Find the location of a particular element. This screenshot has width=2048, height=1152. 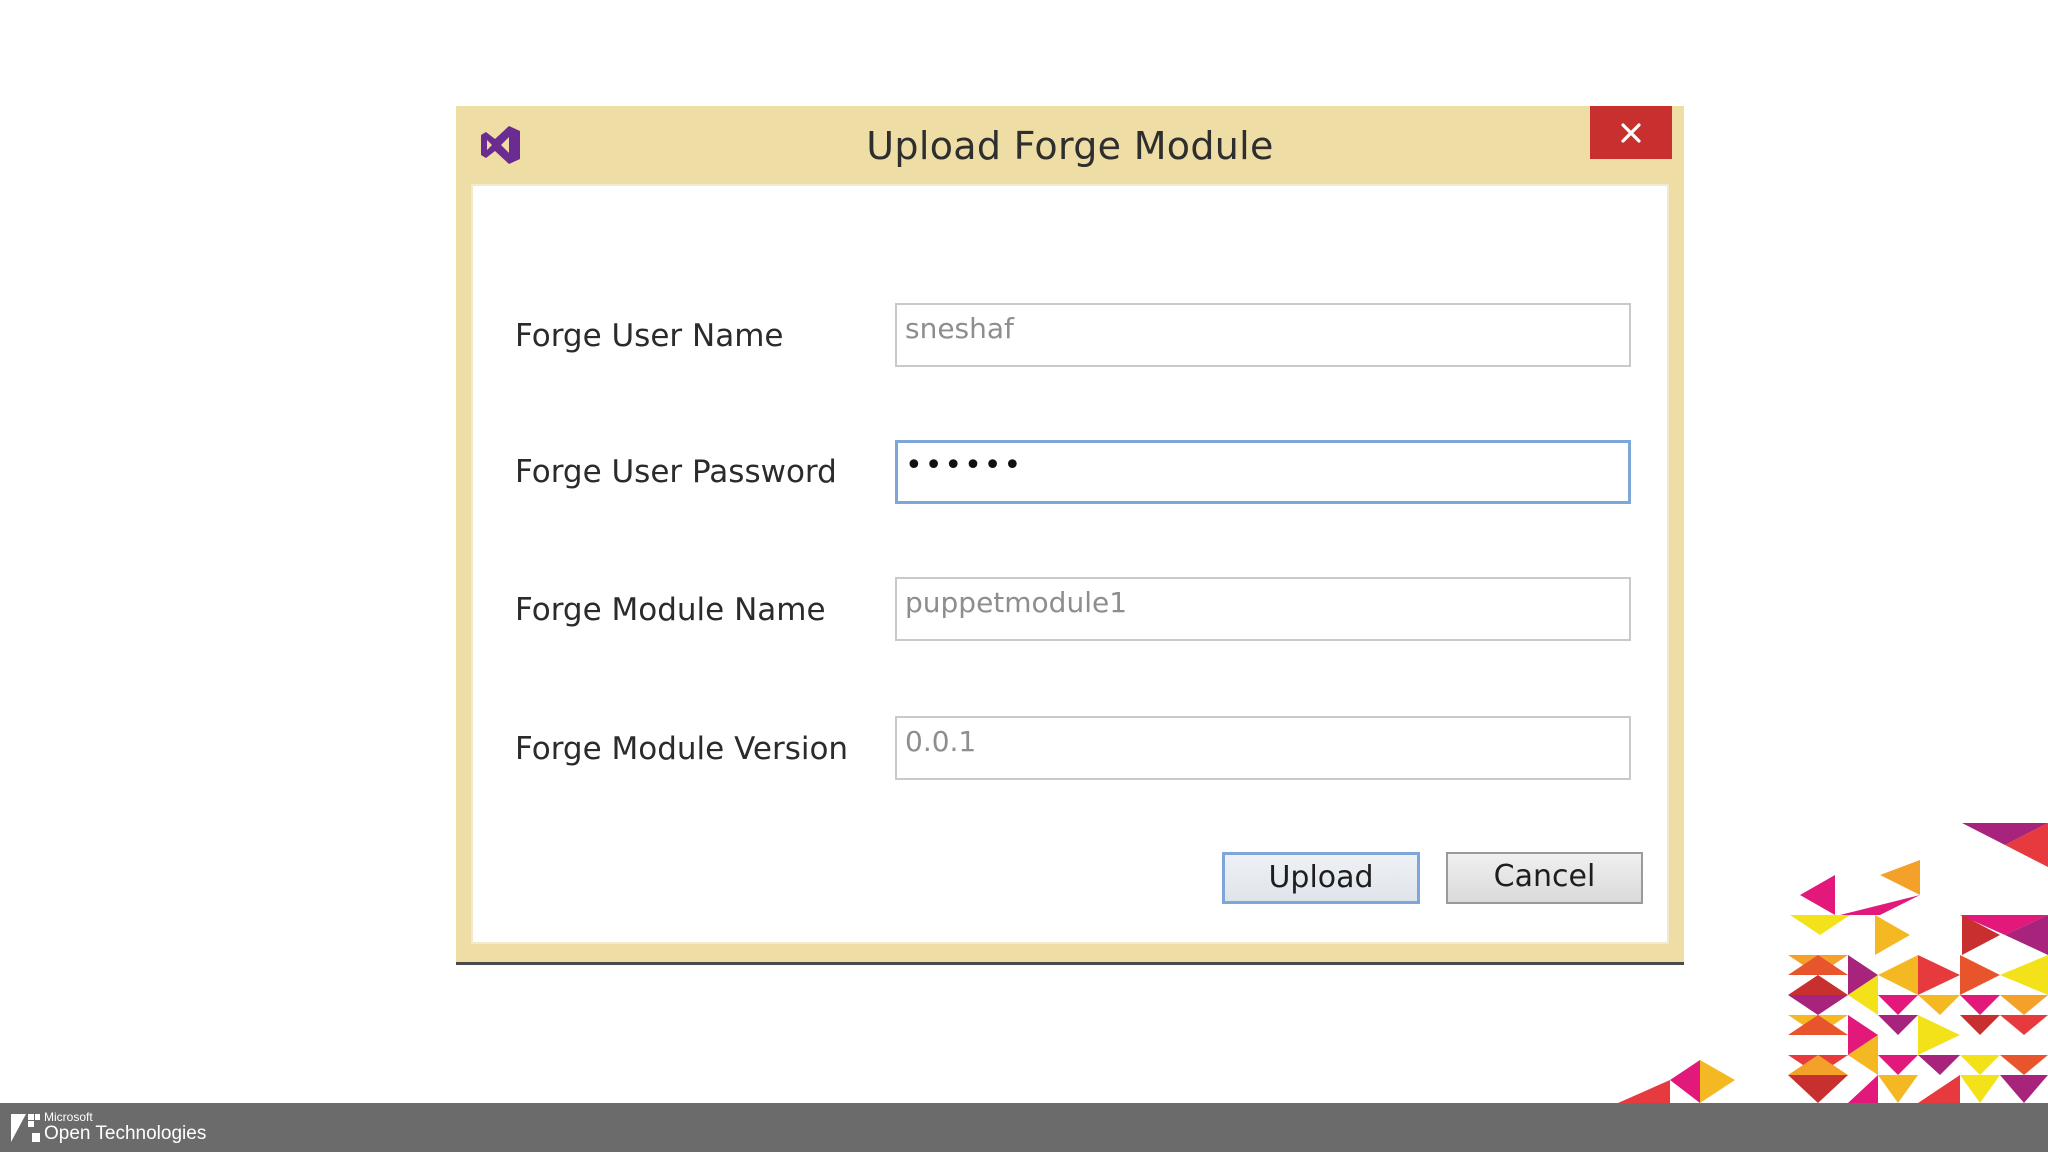

footer-brand-large: Open Technologies is located at coordinates (125, 1133).